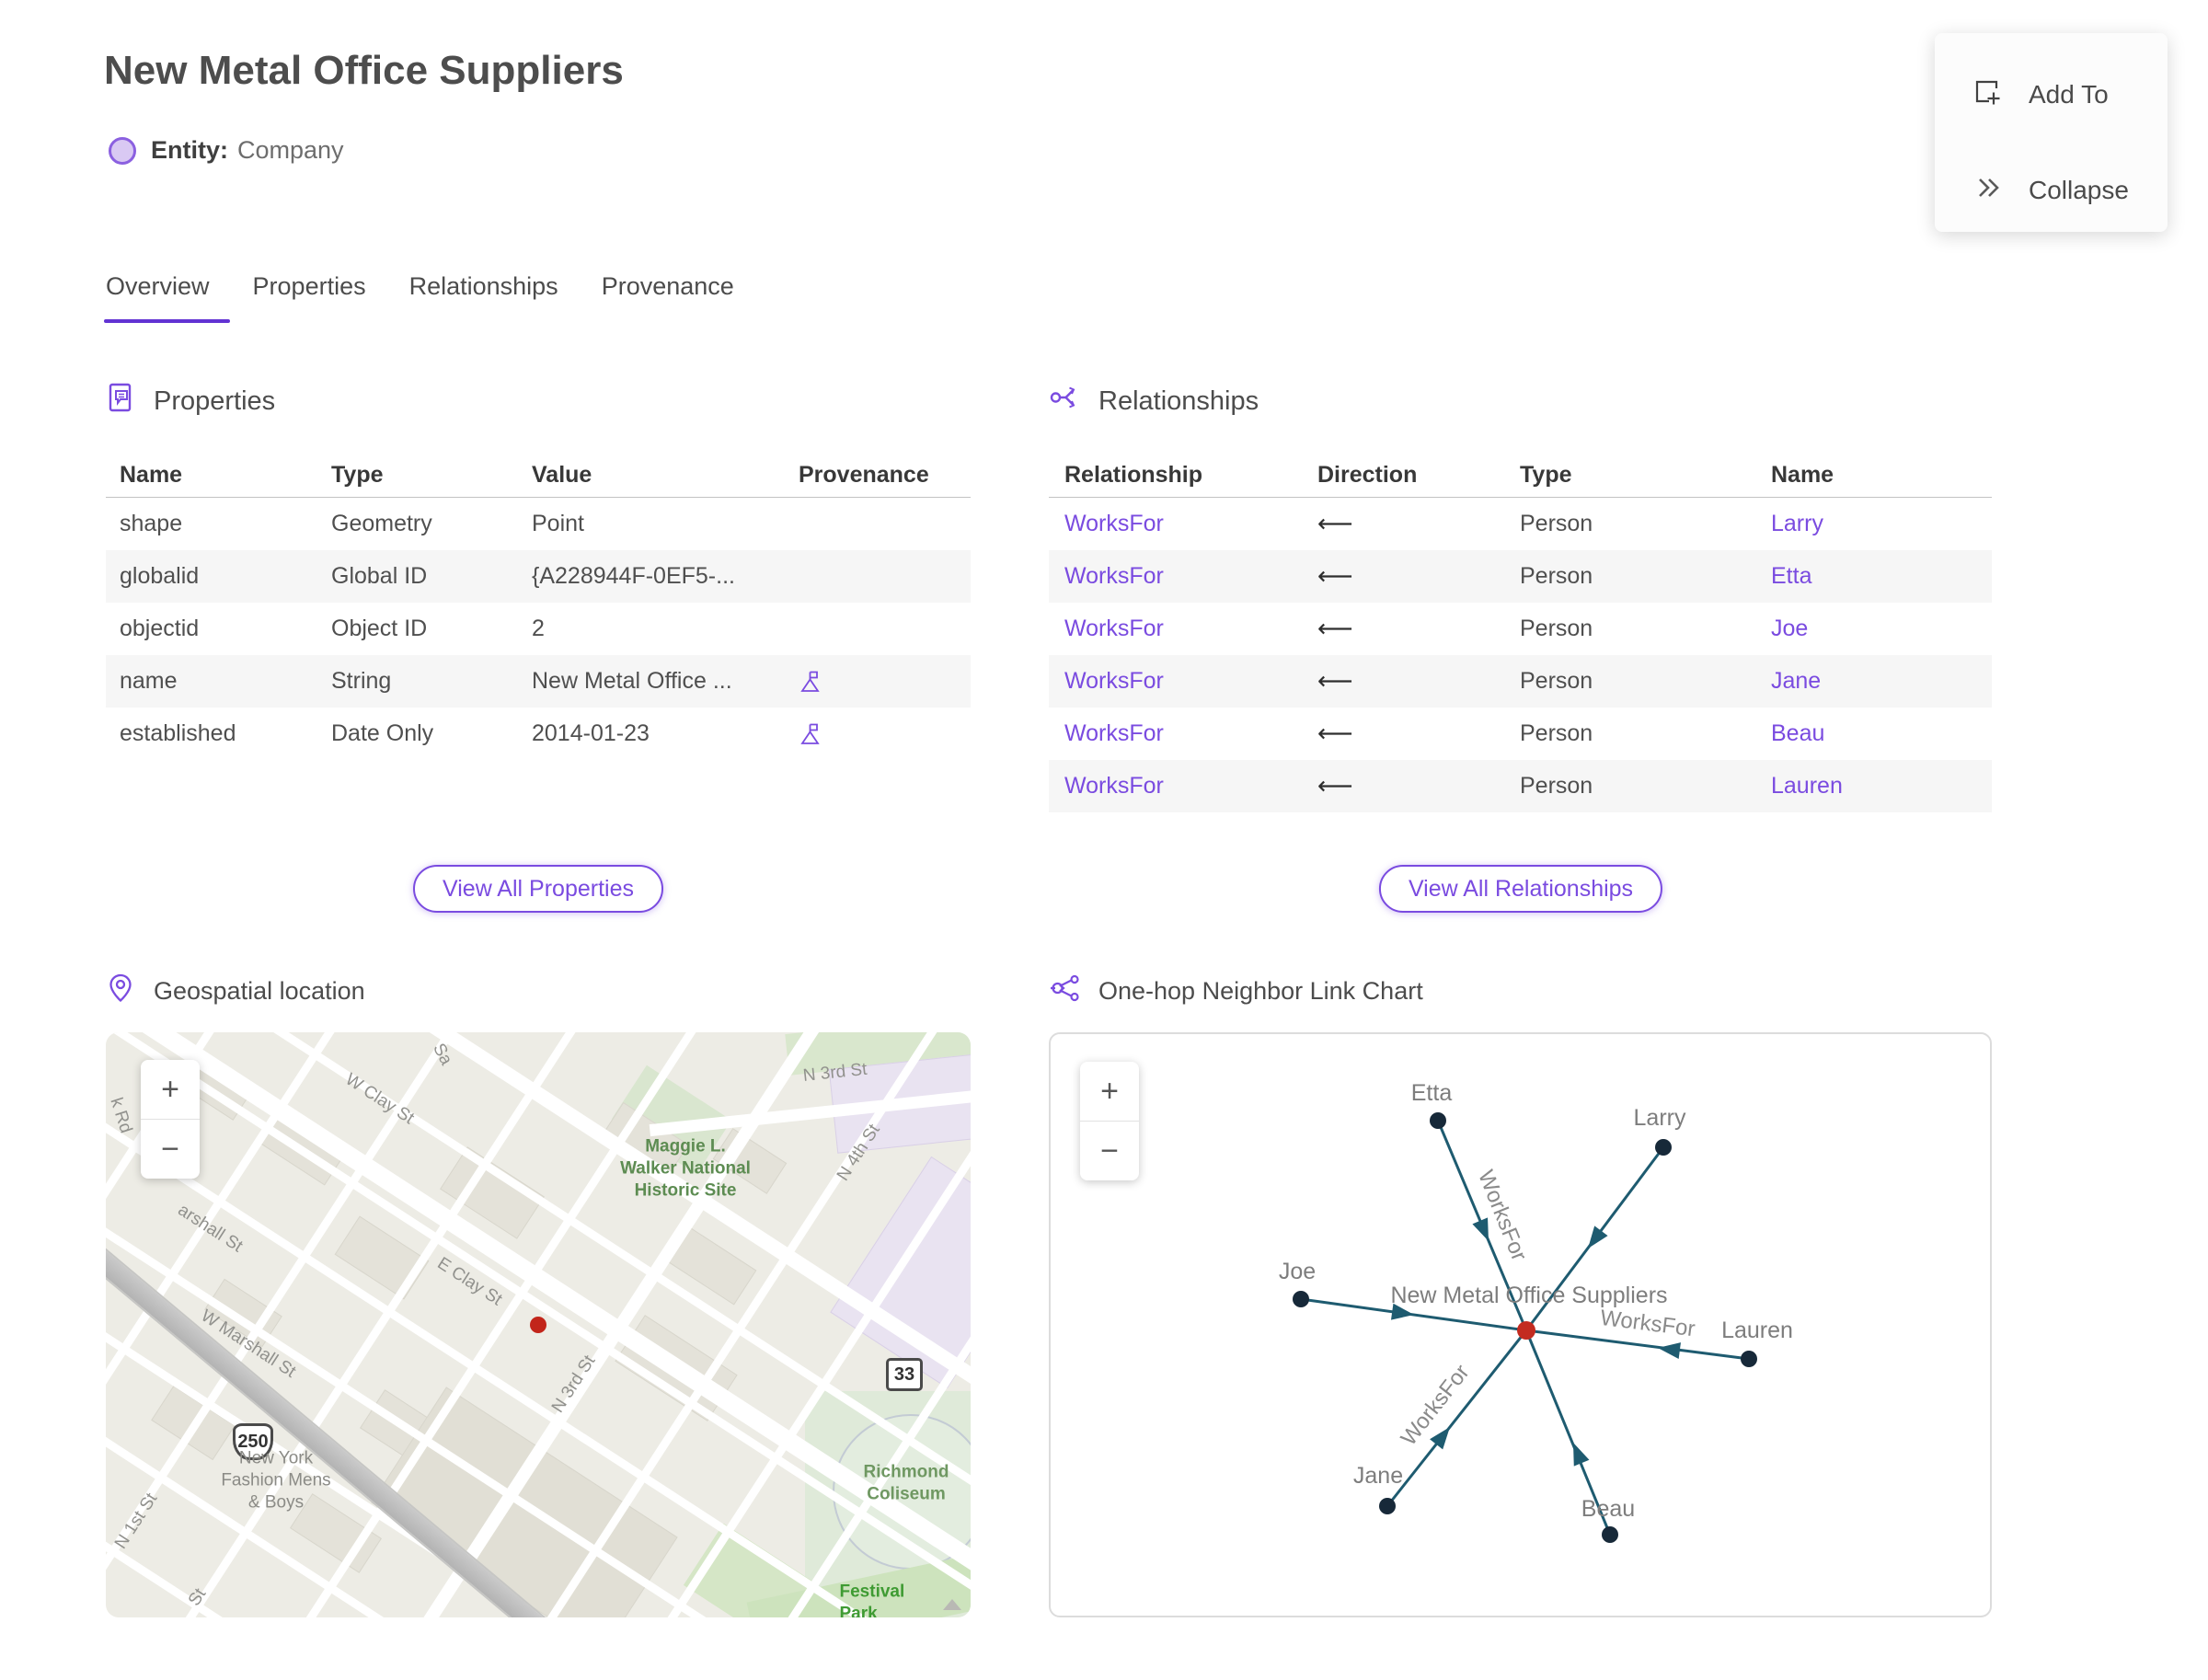 This screenshot has height=1680, width=2208. Describe the element at coordinates (309, 286) in the screenshot. I see `tab-properties: Properties` at that location.